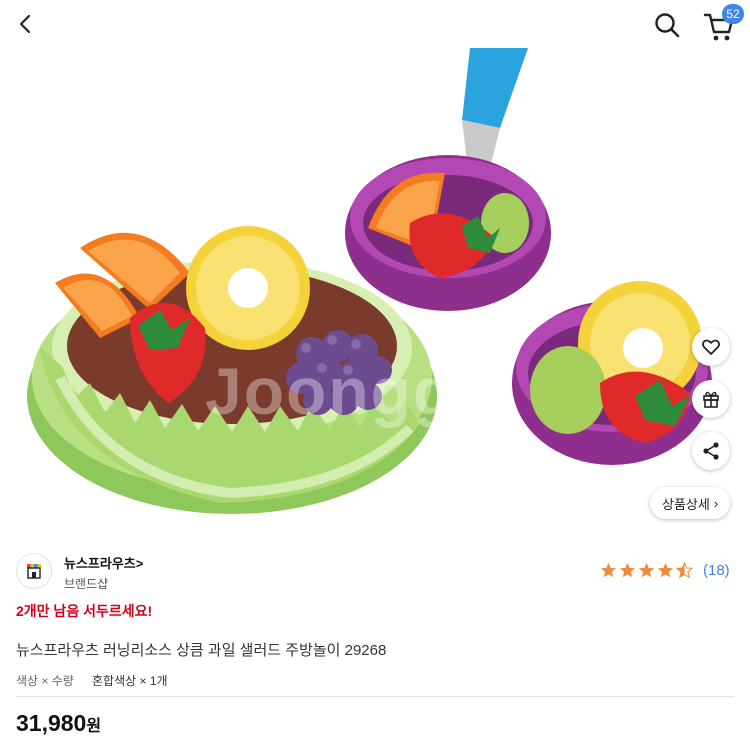 This screenshot has width=750, height=752. I want to click on option-value: 혼합색상 × 1개, so click(130, 681).